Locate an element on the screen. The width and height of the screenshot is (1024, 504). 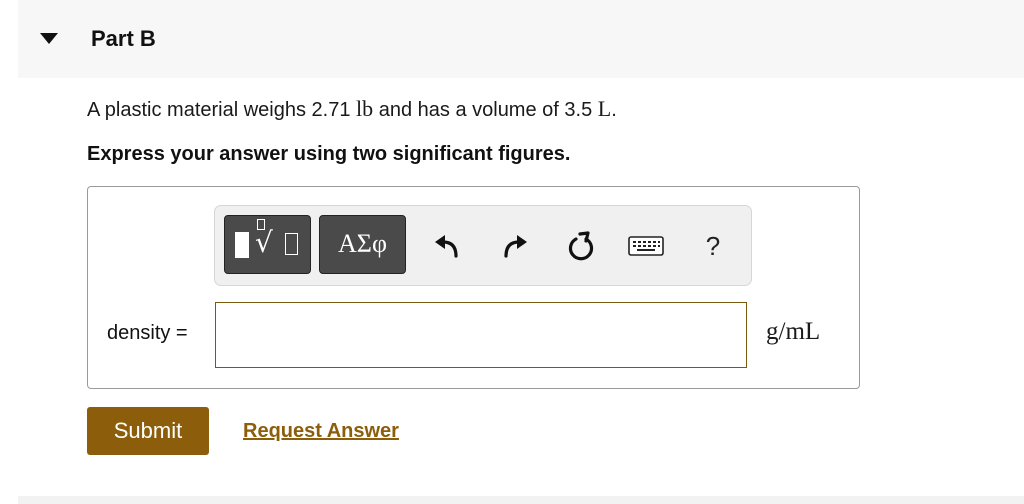
density-answer-input is located at coordinates (481, 335).